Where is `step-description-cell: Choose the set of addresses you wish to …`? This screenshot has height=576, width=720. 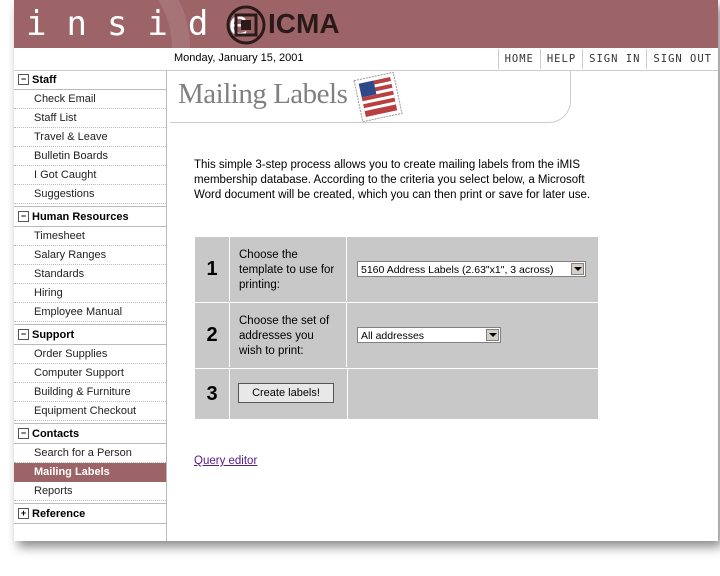 step-description-cell: Choose the set of addresses you wish to … is located at coordinates (288, 335).